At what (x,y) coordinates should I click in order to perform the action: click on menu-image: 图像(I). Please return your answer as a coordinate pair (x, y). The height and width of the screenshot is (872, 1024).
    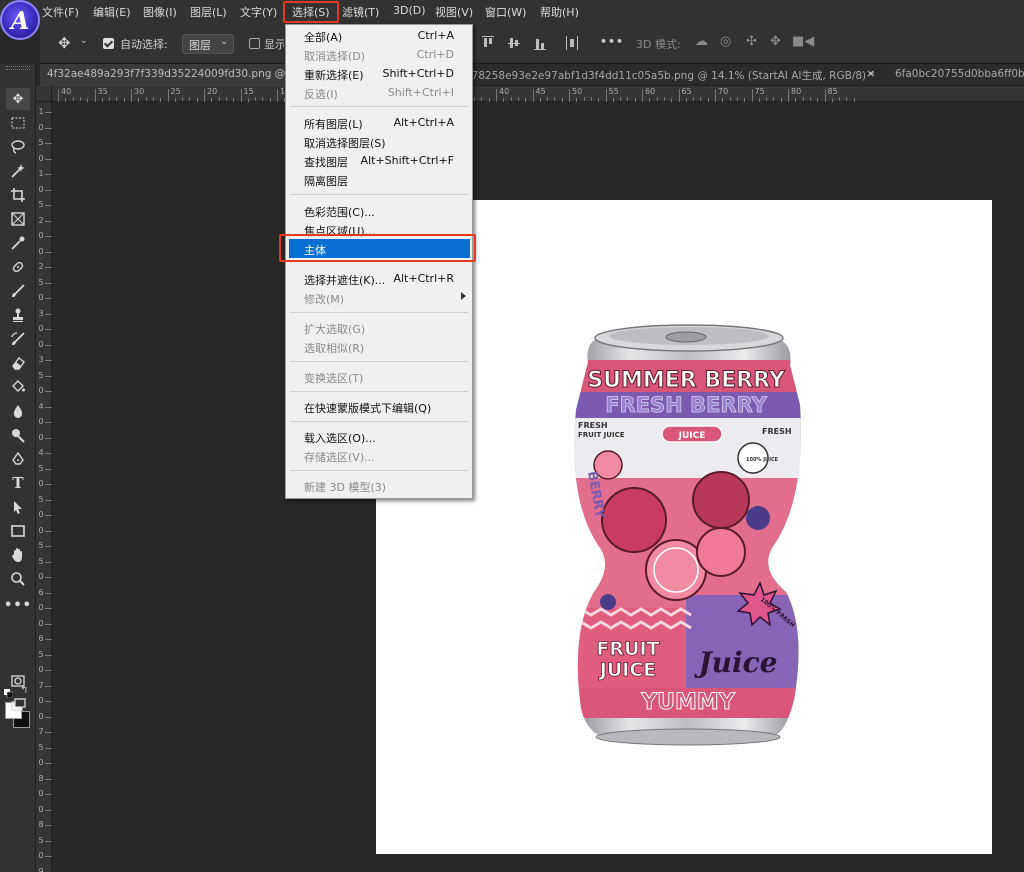
    Looking at the image, I should click on (160, 12).